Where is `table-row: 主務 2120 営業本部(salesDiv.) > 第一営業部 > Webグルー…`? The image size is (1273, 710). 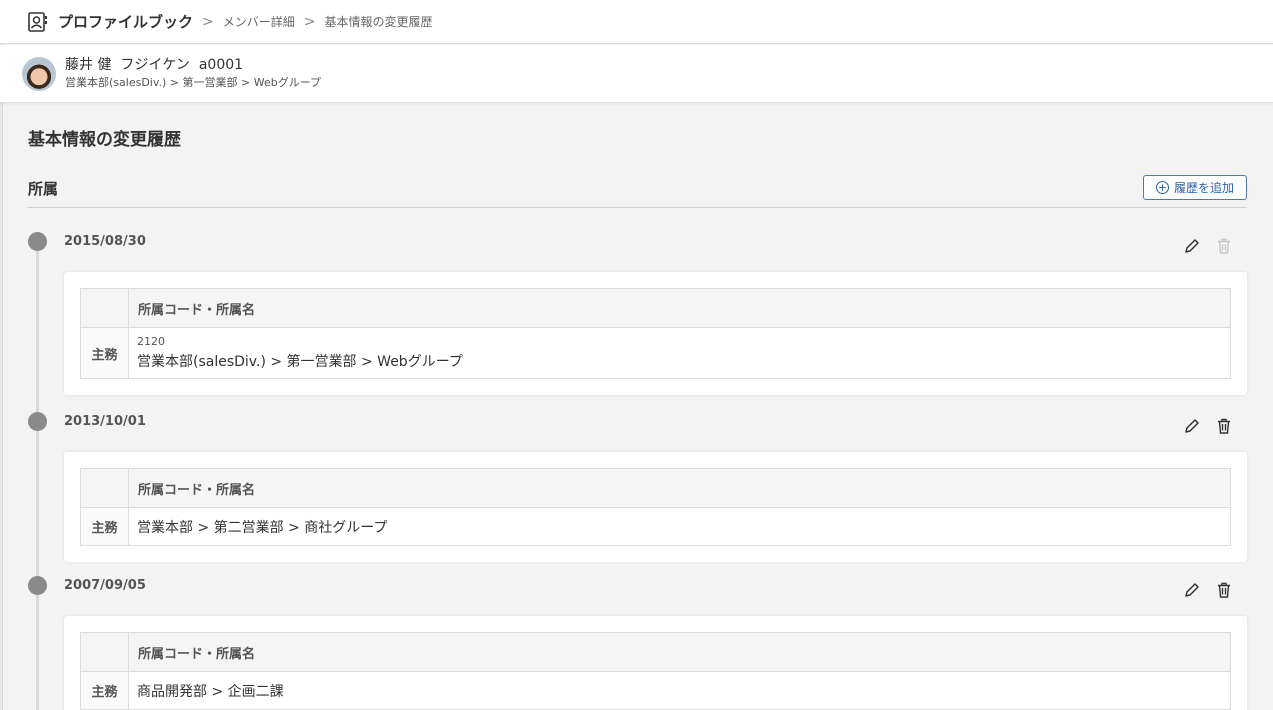 table-row: 主務 2120 営業本部(salesDiv.) > 第一営業部 > Webグルー… is located at coordinates (655, 353).